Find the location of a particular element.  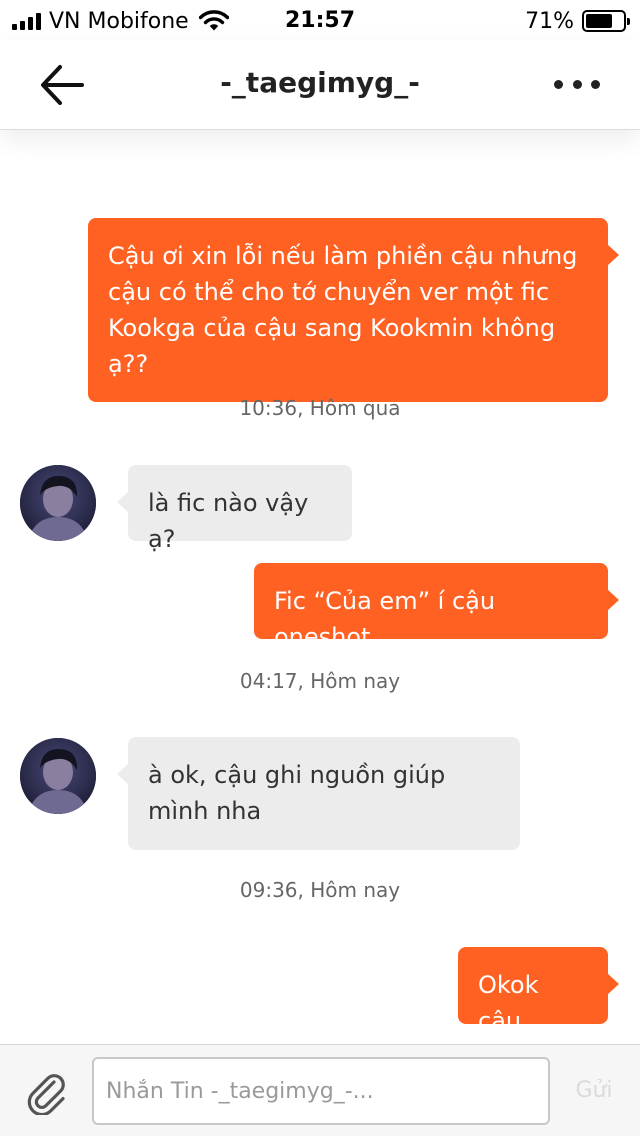

more-options-button is located at coordinates (577, 84).